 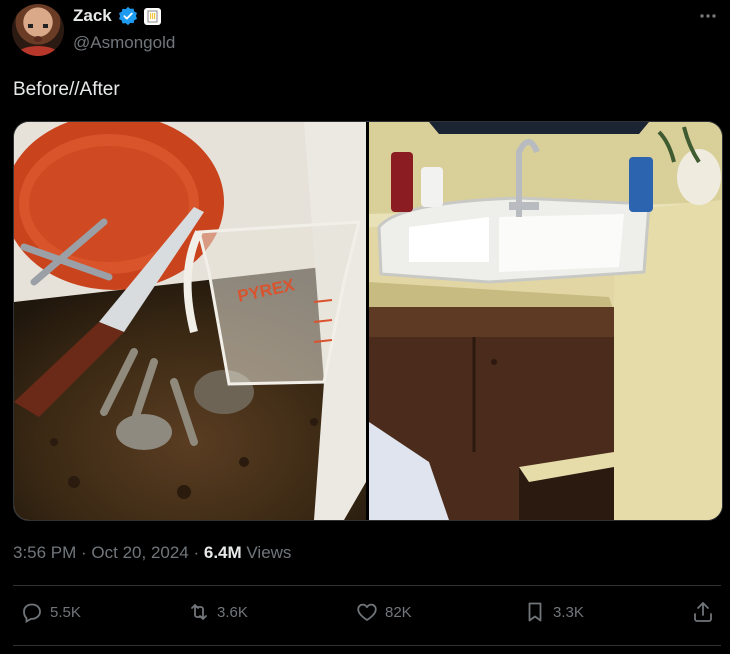 I want to click on tweet-meta: 3:56 PM · Oct 20, 2024 · 6.4M Views, so click(x=152, y=553).